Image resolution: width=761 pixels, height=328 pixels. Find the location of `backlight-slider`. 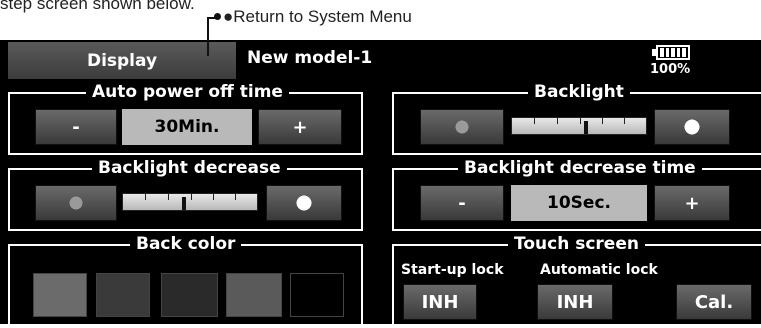

backlight-slider is located at coordinates (579, 126).